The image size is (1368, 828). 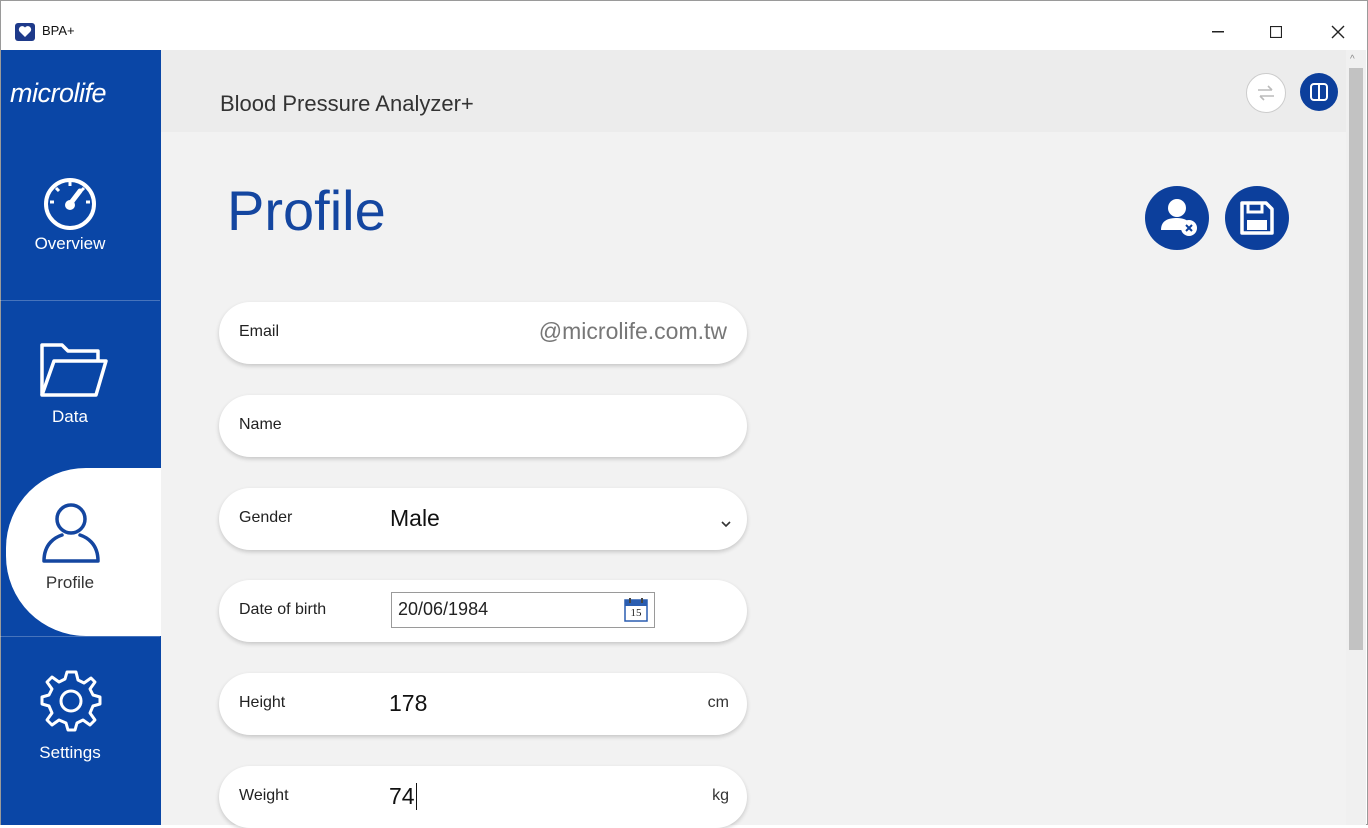 I want to click on window-title: BPA+, so click(x=58, y=30).